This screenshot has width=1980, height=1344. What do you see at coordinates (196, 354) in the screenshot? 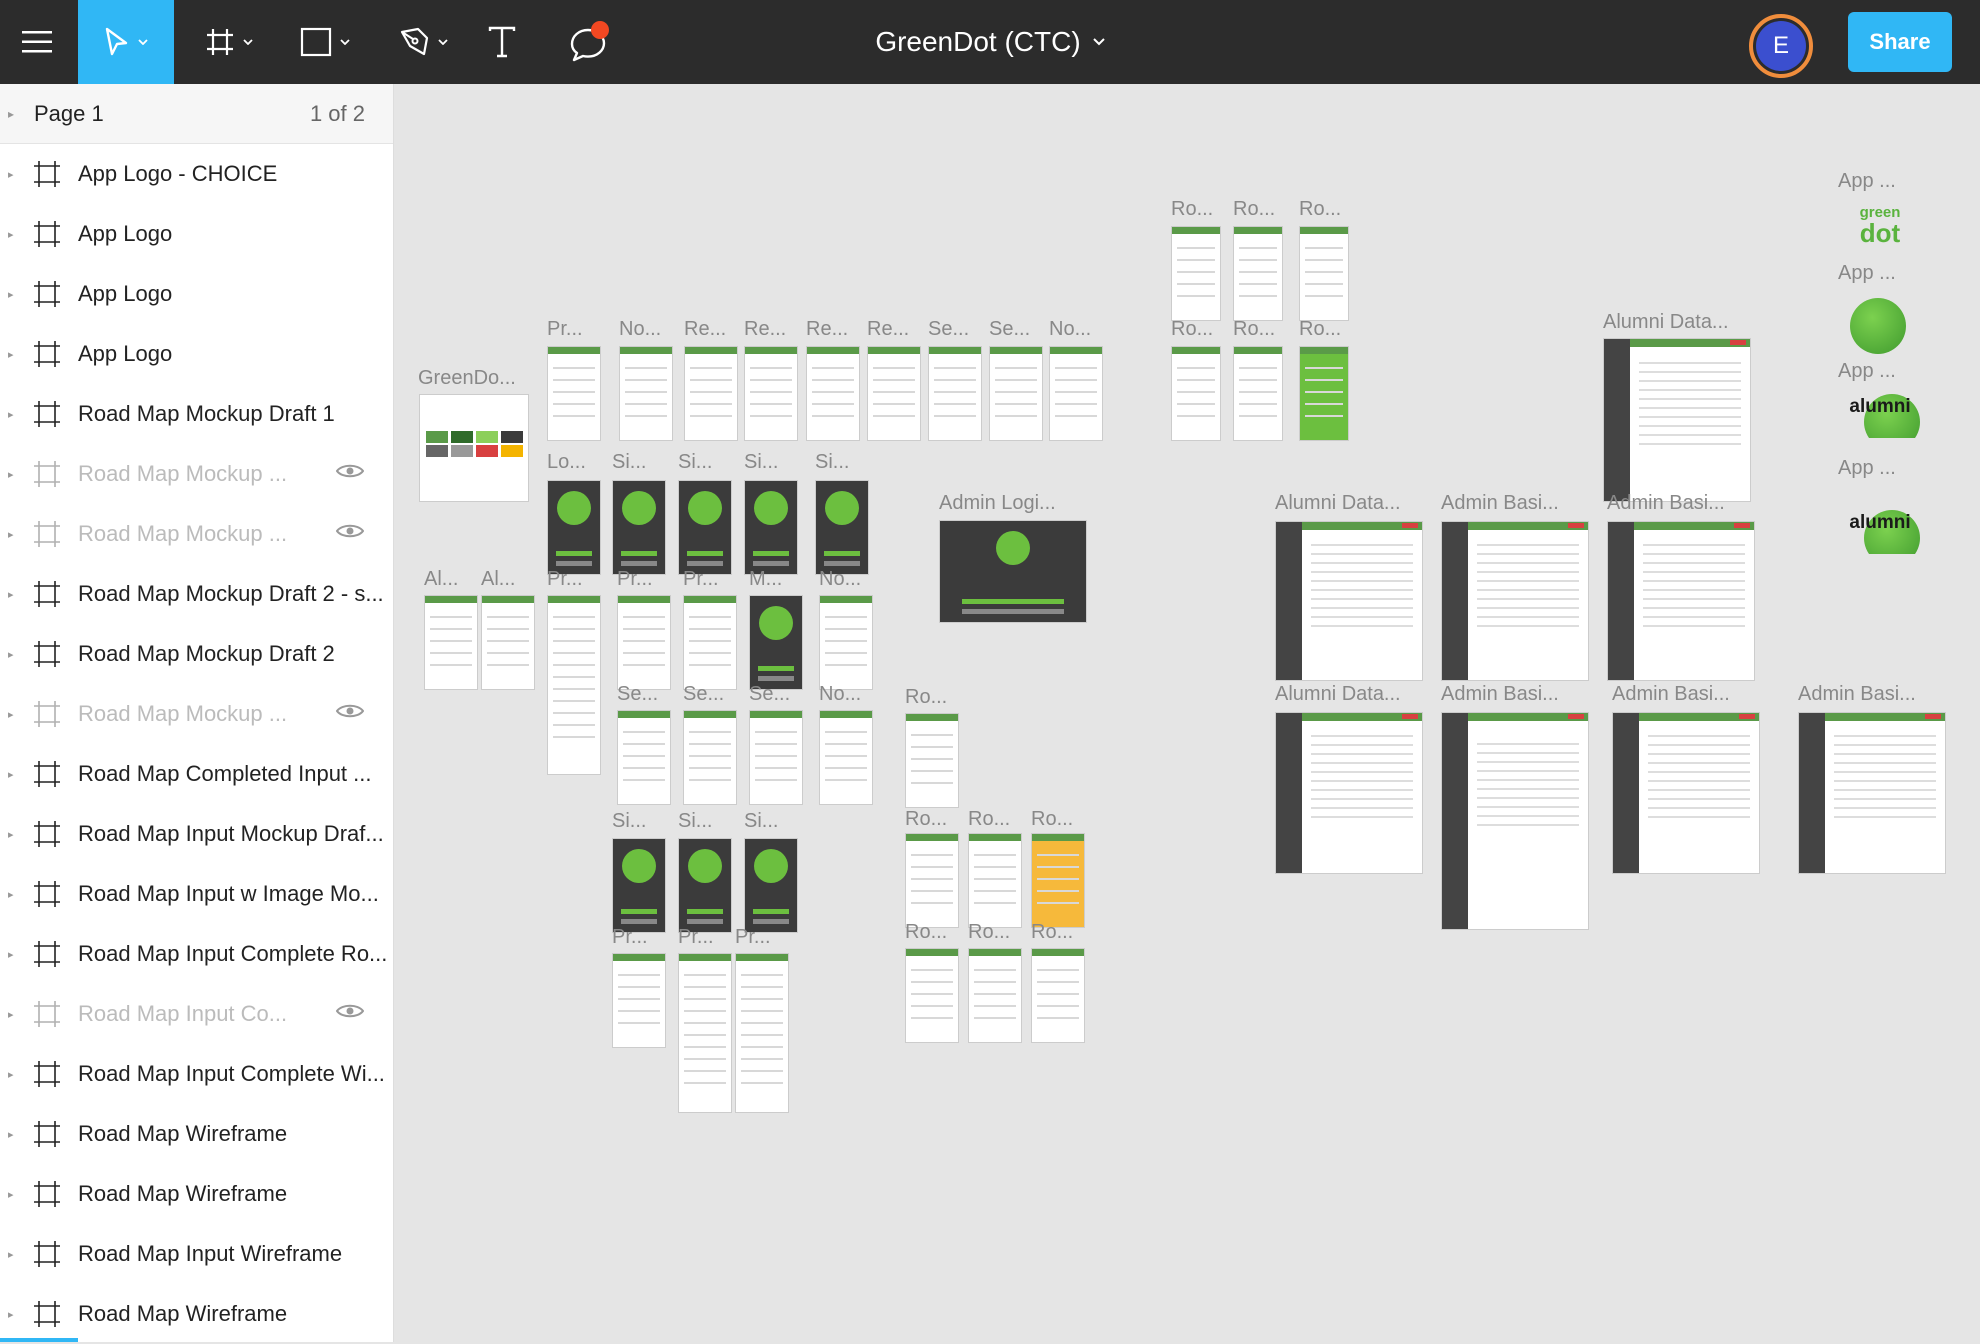
I see `layer-item: ▸ App Logo` at bounding box center [196, 354].